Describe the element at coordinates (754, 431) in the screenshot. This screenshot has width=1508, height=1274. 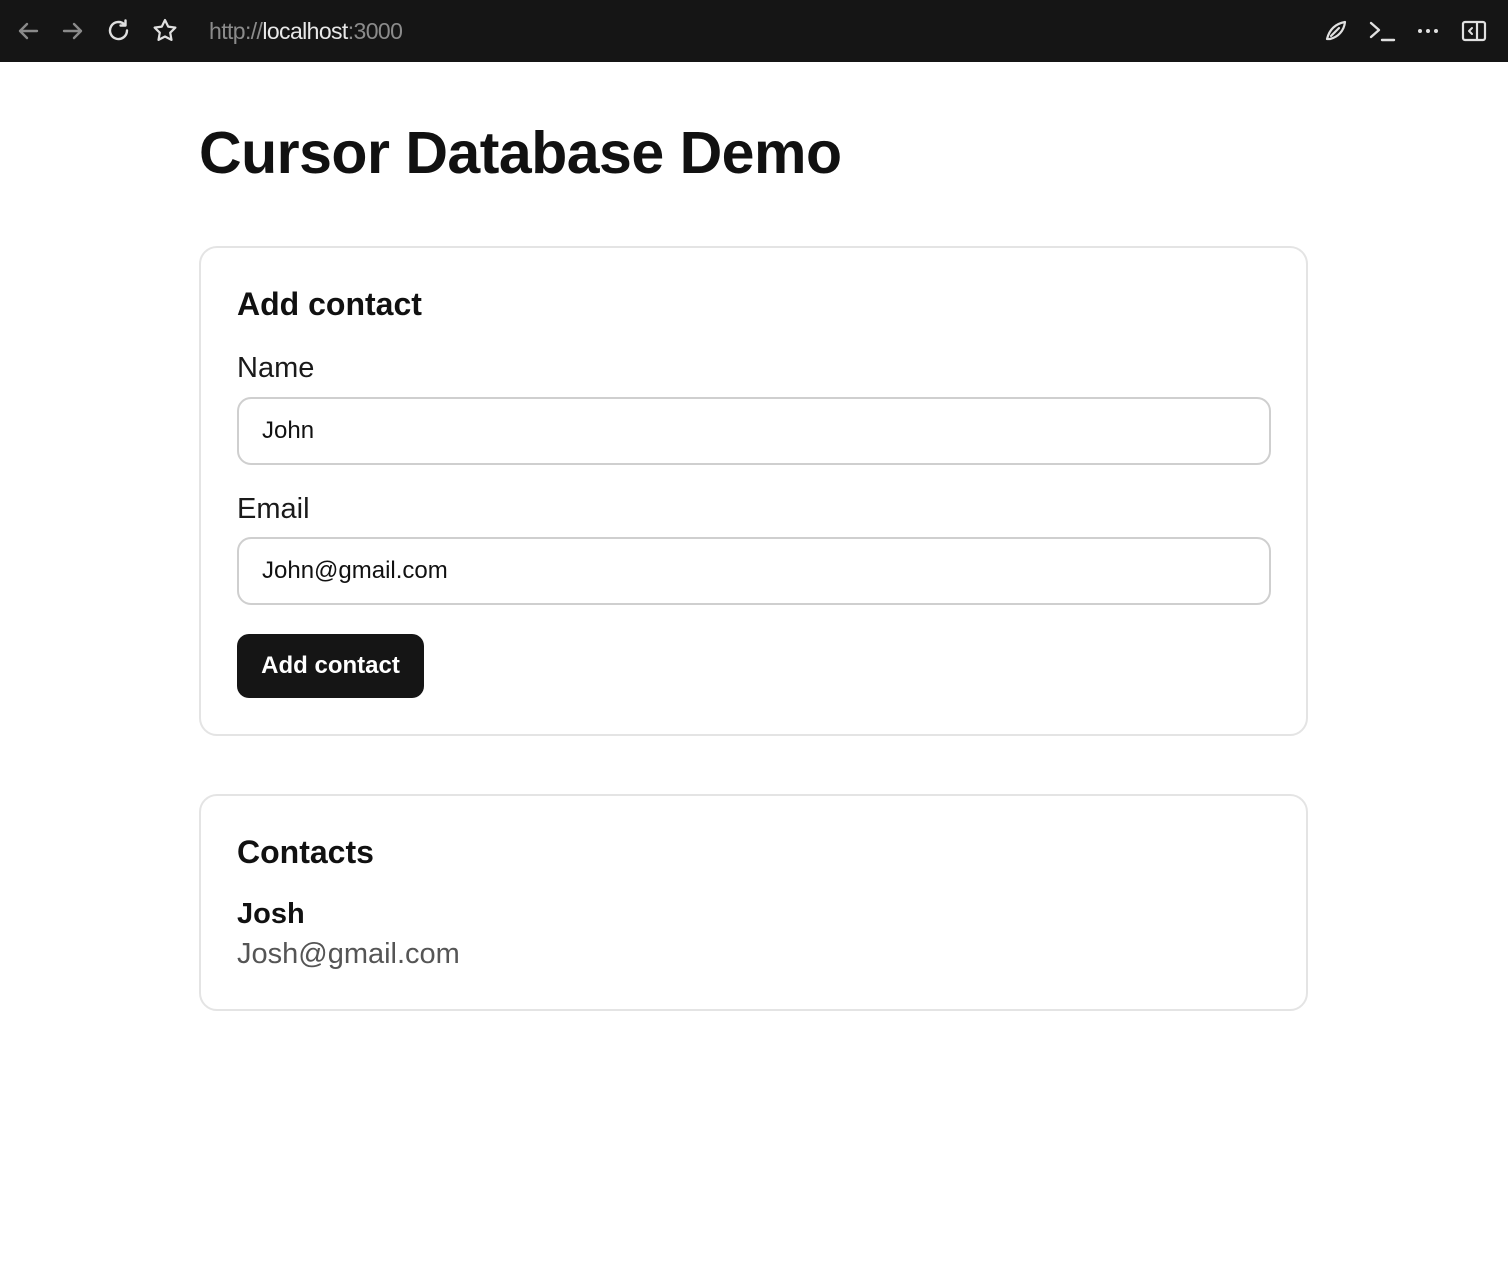
I see `name-input` at that location.